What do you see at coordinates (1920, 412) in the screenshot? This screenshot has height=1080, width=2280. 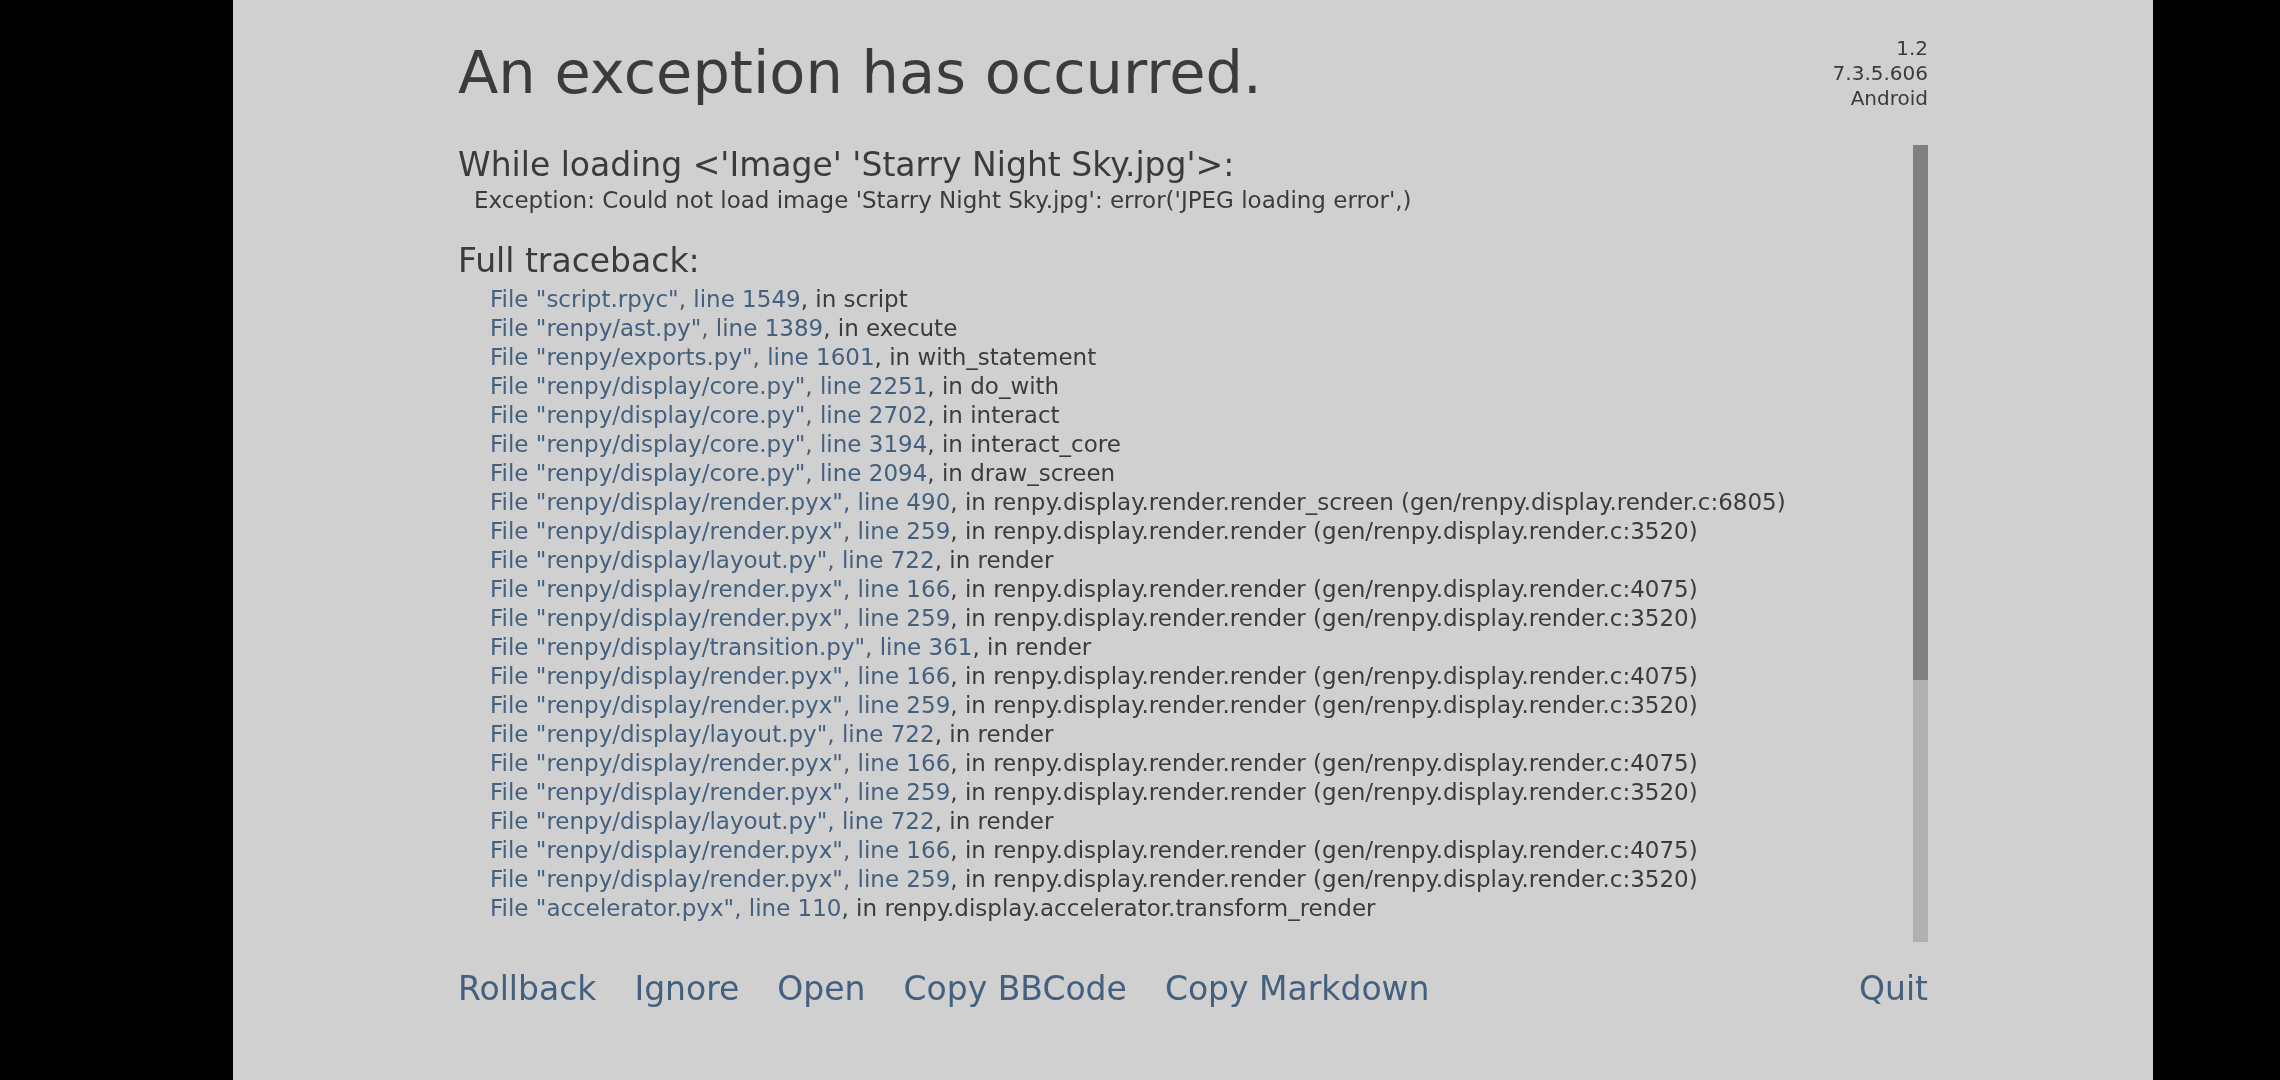 I see `scrollbar-thumb` at bounding box center [1920, 412].